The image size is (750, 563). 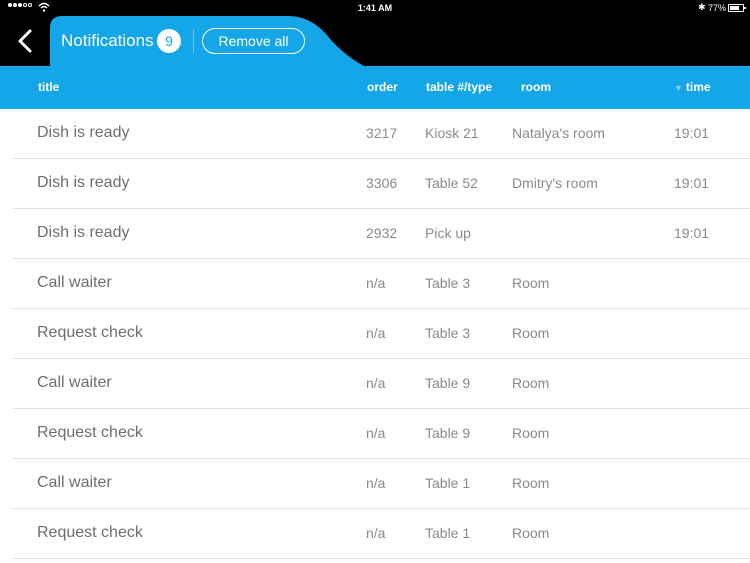 What do you see at coordinates (107, 40) in the screenshot?
I see `page-title: Notifications` at bounding box center [107, 40].